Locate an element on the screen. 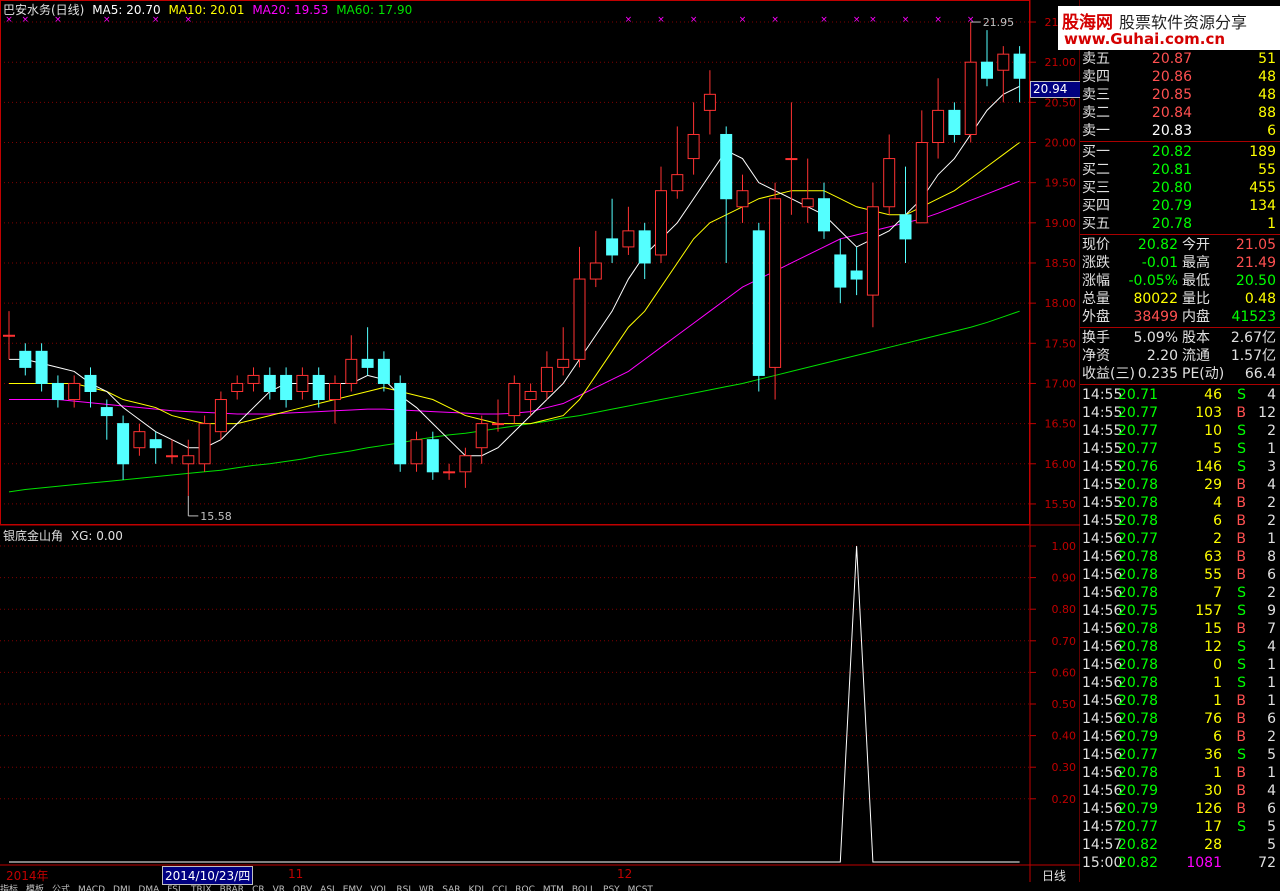  indicator-tab: RSI is located at coordinates (403, 888).